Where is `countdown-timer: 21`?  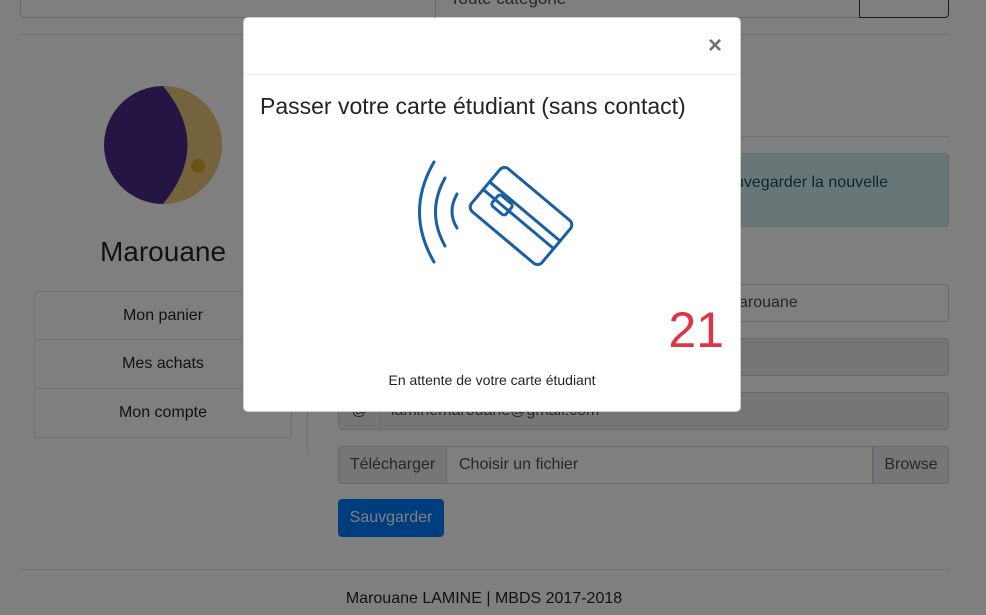
countdown-timer: 21 is located at coordinates (696, 330).